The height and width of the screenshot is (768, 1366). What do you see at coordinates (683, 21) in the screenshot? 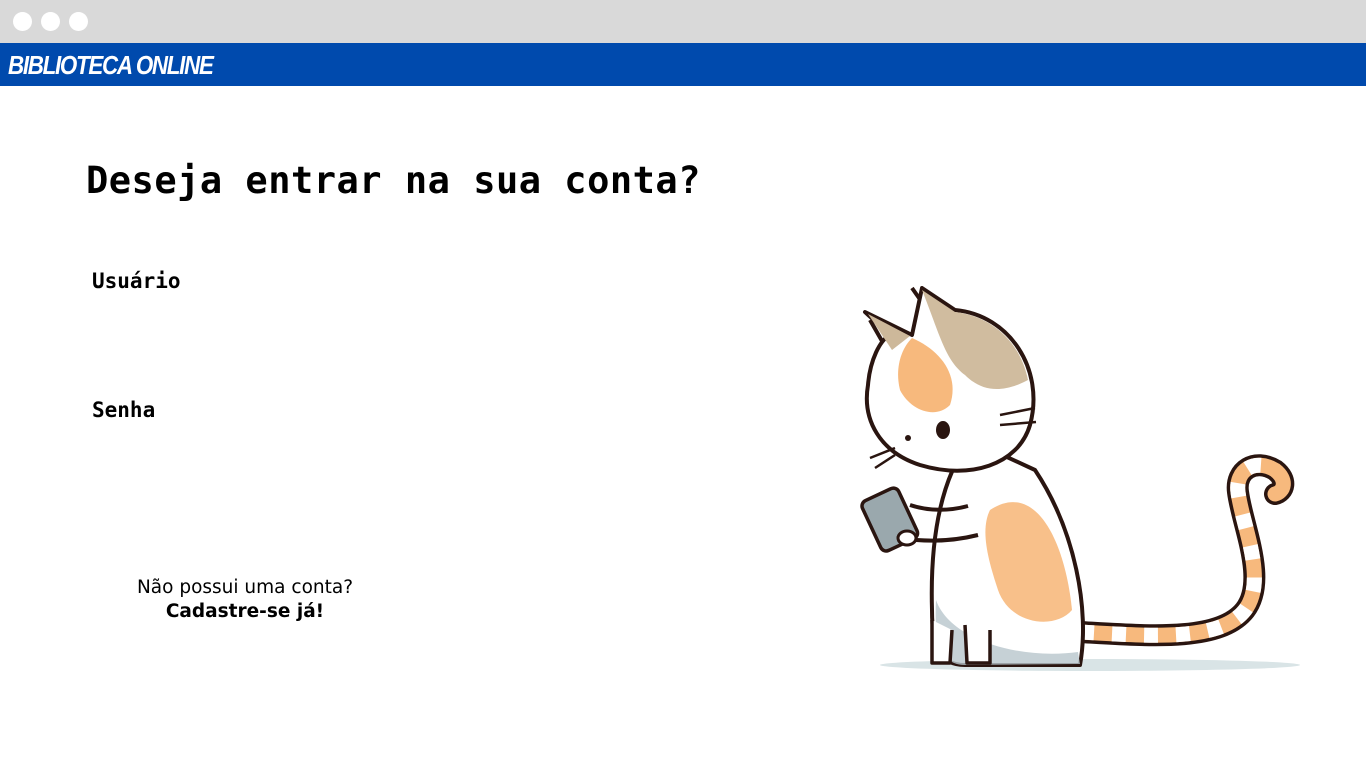
I see `browser-chrome-bar` at bounding box center [683, 21].